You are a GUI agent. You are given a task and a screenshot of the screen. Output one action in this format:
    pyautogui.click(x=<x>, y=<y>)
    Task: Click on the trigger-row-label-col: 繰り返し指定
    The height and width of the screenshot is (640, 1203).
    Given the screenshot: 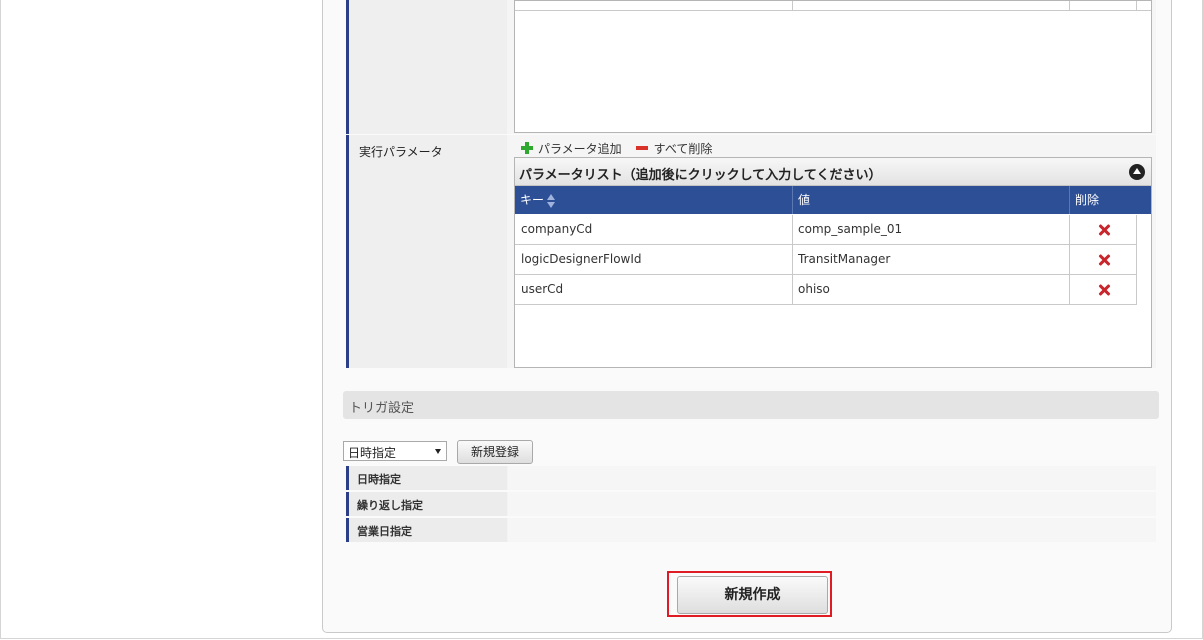 What is the action you would take?
    pyautogui.click(x=426, y=504)
    